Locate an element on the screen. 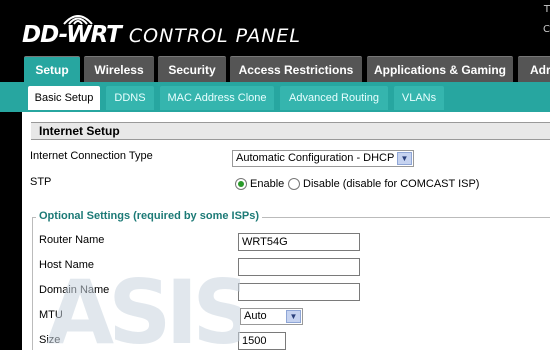 The width and height of the screenshot is (550, 350). connection-type-select: Automatic Configuration - DHCP ▼ is located at coordinates (323, 158).